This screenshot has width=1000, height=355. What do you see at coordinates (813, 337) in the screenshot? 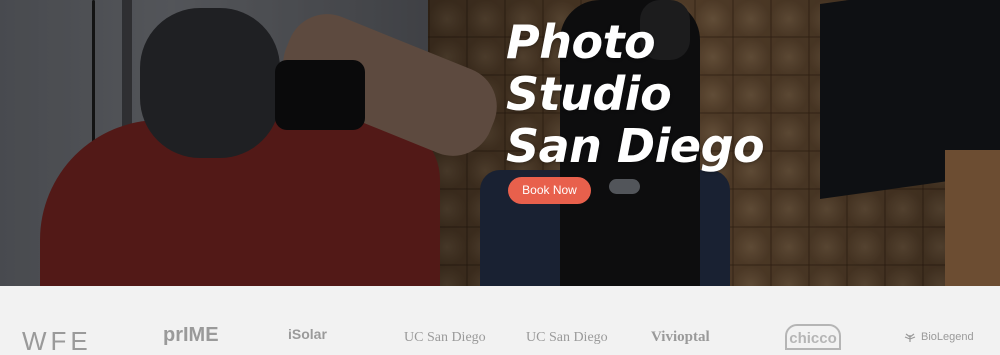
I see `chicco-logo: chicco` at bounding box center [813, 337].